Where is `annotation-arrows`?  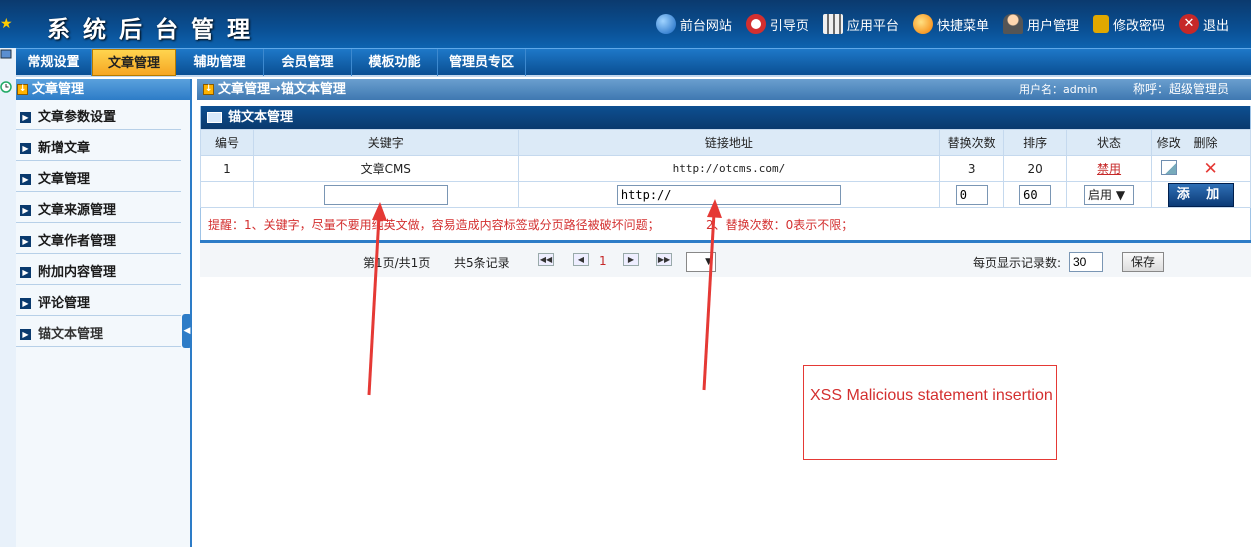 annotation-arrows is located at coordinates (544, 297).